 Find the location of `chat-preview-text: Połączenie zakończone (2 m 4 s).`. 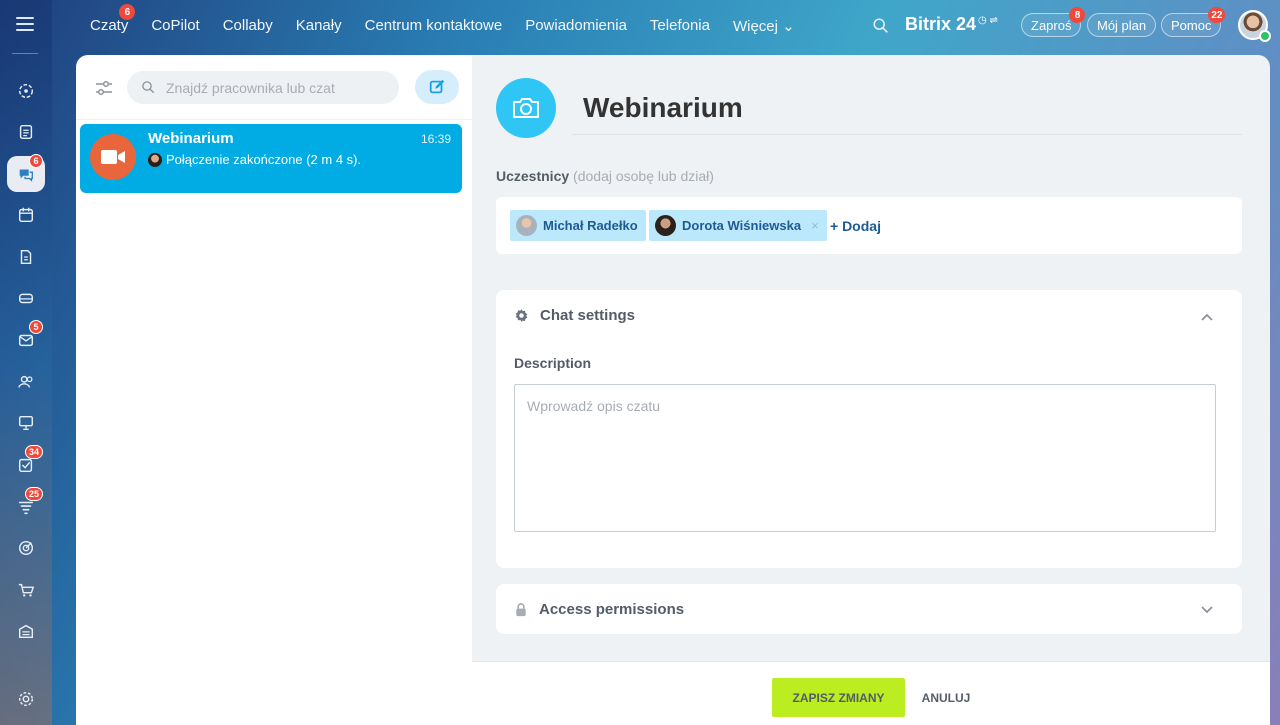

chat-preview-text: Połączenie zakończone (2 m 4 s). is located at coordinates (264, 159).